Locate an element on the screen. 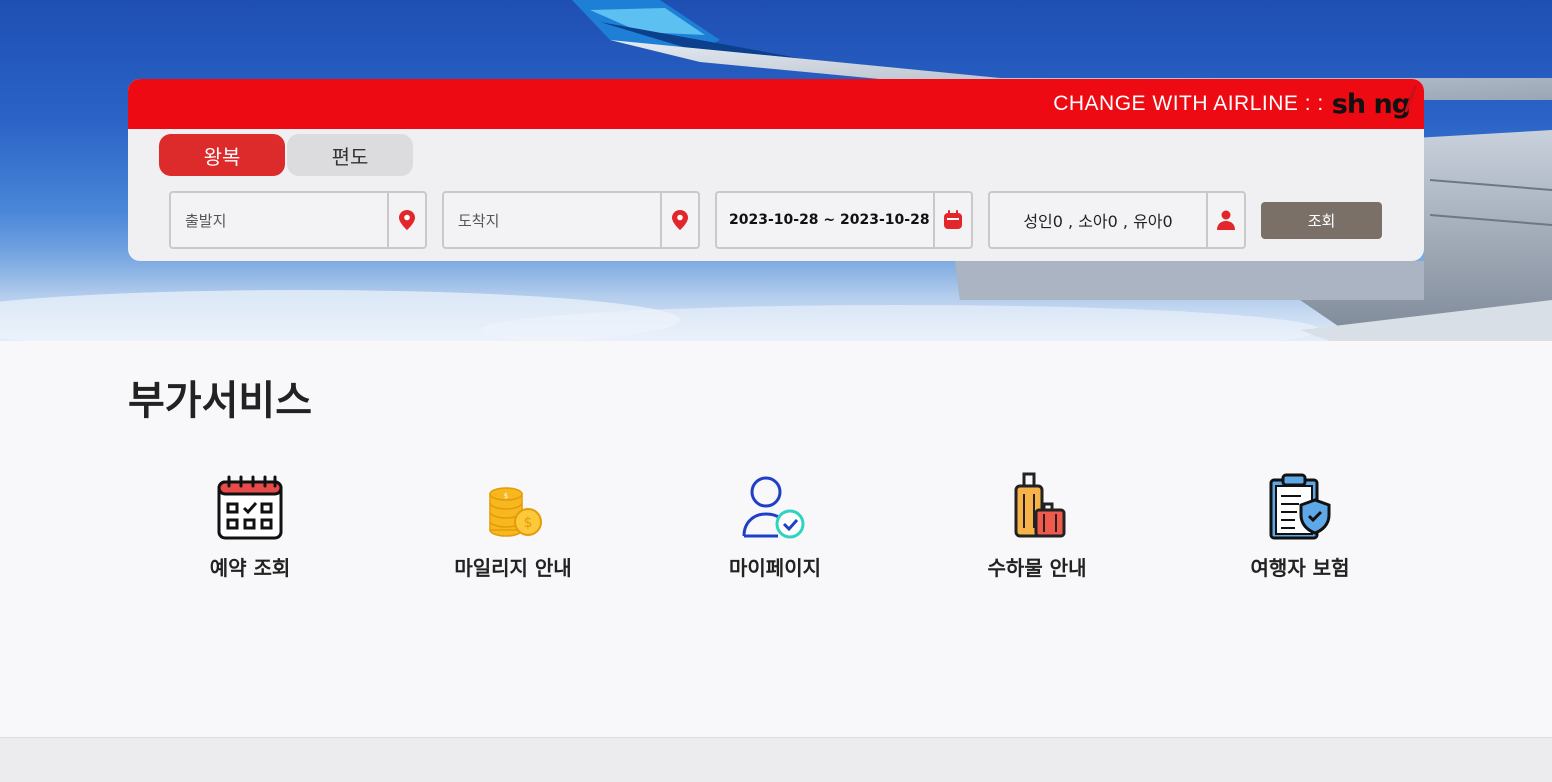 This screenshot has width=1552, height=782. brand-logo: sh ng is located at coordinates (1374, 102).